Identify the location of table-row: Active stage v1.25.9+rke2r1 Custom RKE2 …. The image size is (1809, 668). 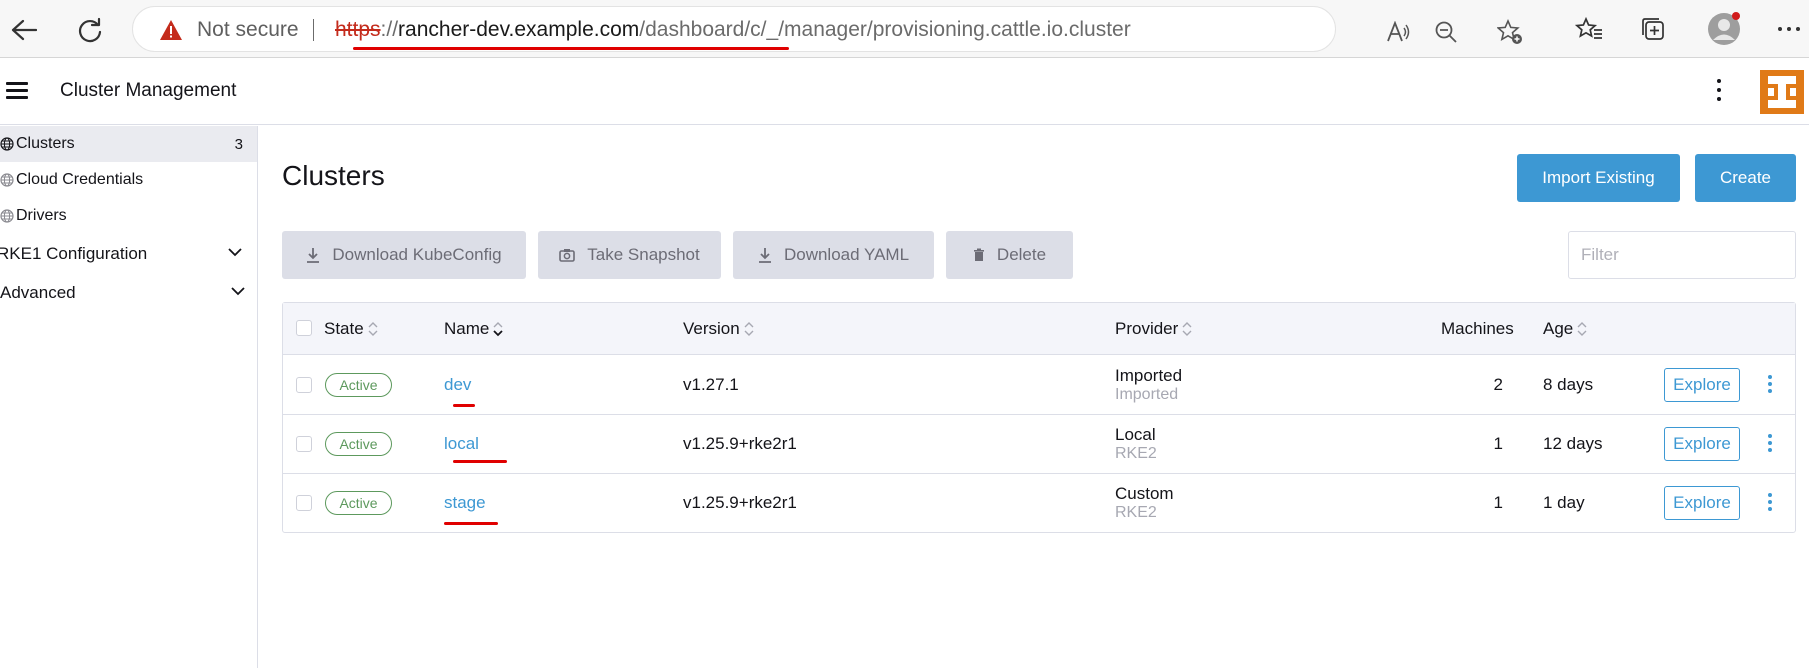
(1039, 503).